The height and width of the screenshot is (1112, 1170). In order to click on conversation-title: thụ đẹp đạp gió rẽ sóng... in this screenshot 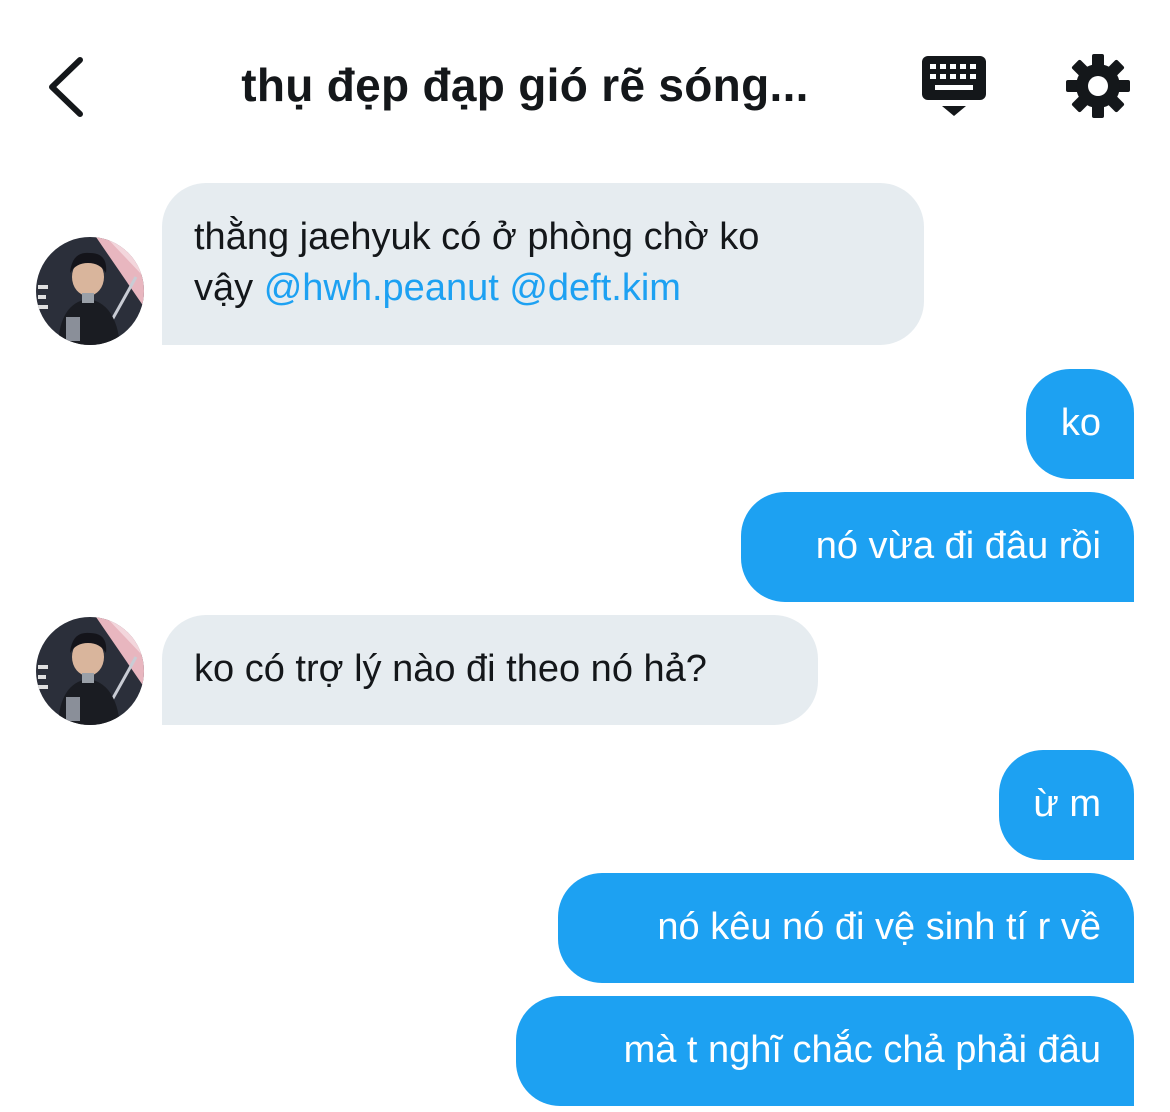, I will do `click(525, 85)`.